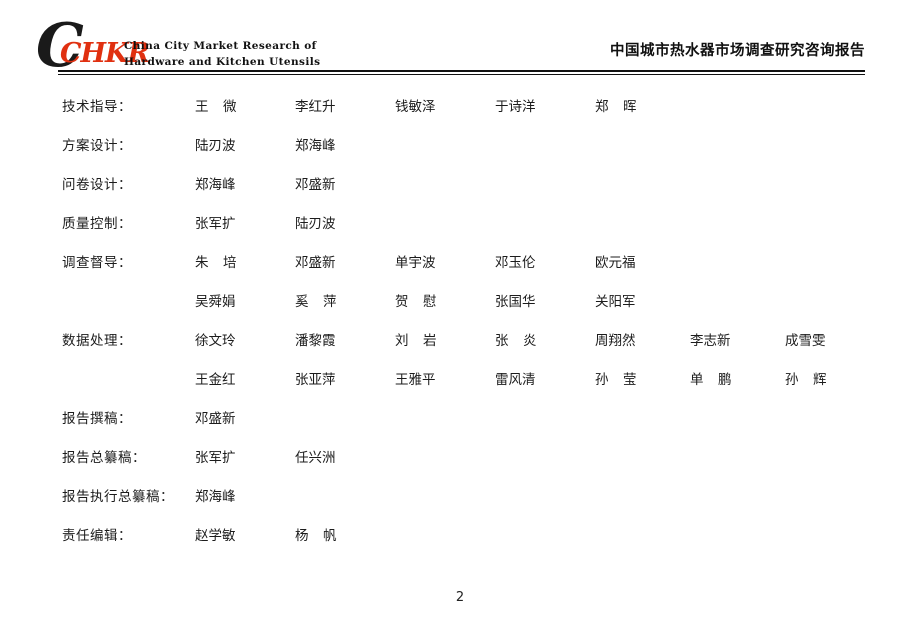 The width and height of the screenshot is (920, 637). Describe the element at coordinates (97, 341) in the screenshot. I see `credit-role-label: 数据处理：` at that location.